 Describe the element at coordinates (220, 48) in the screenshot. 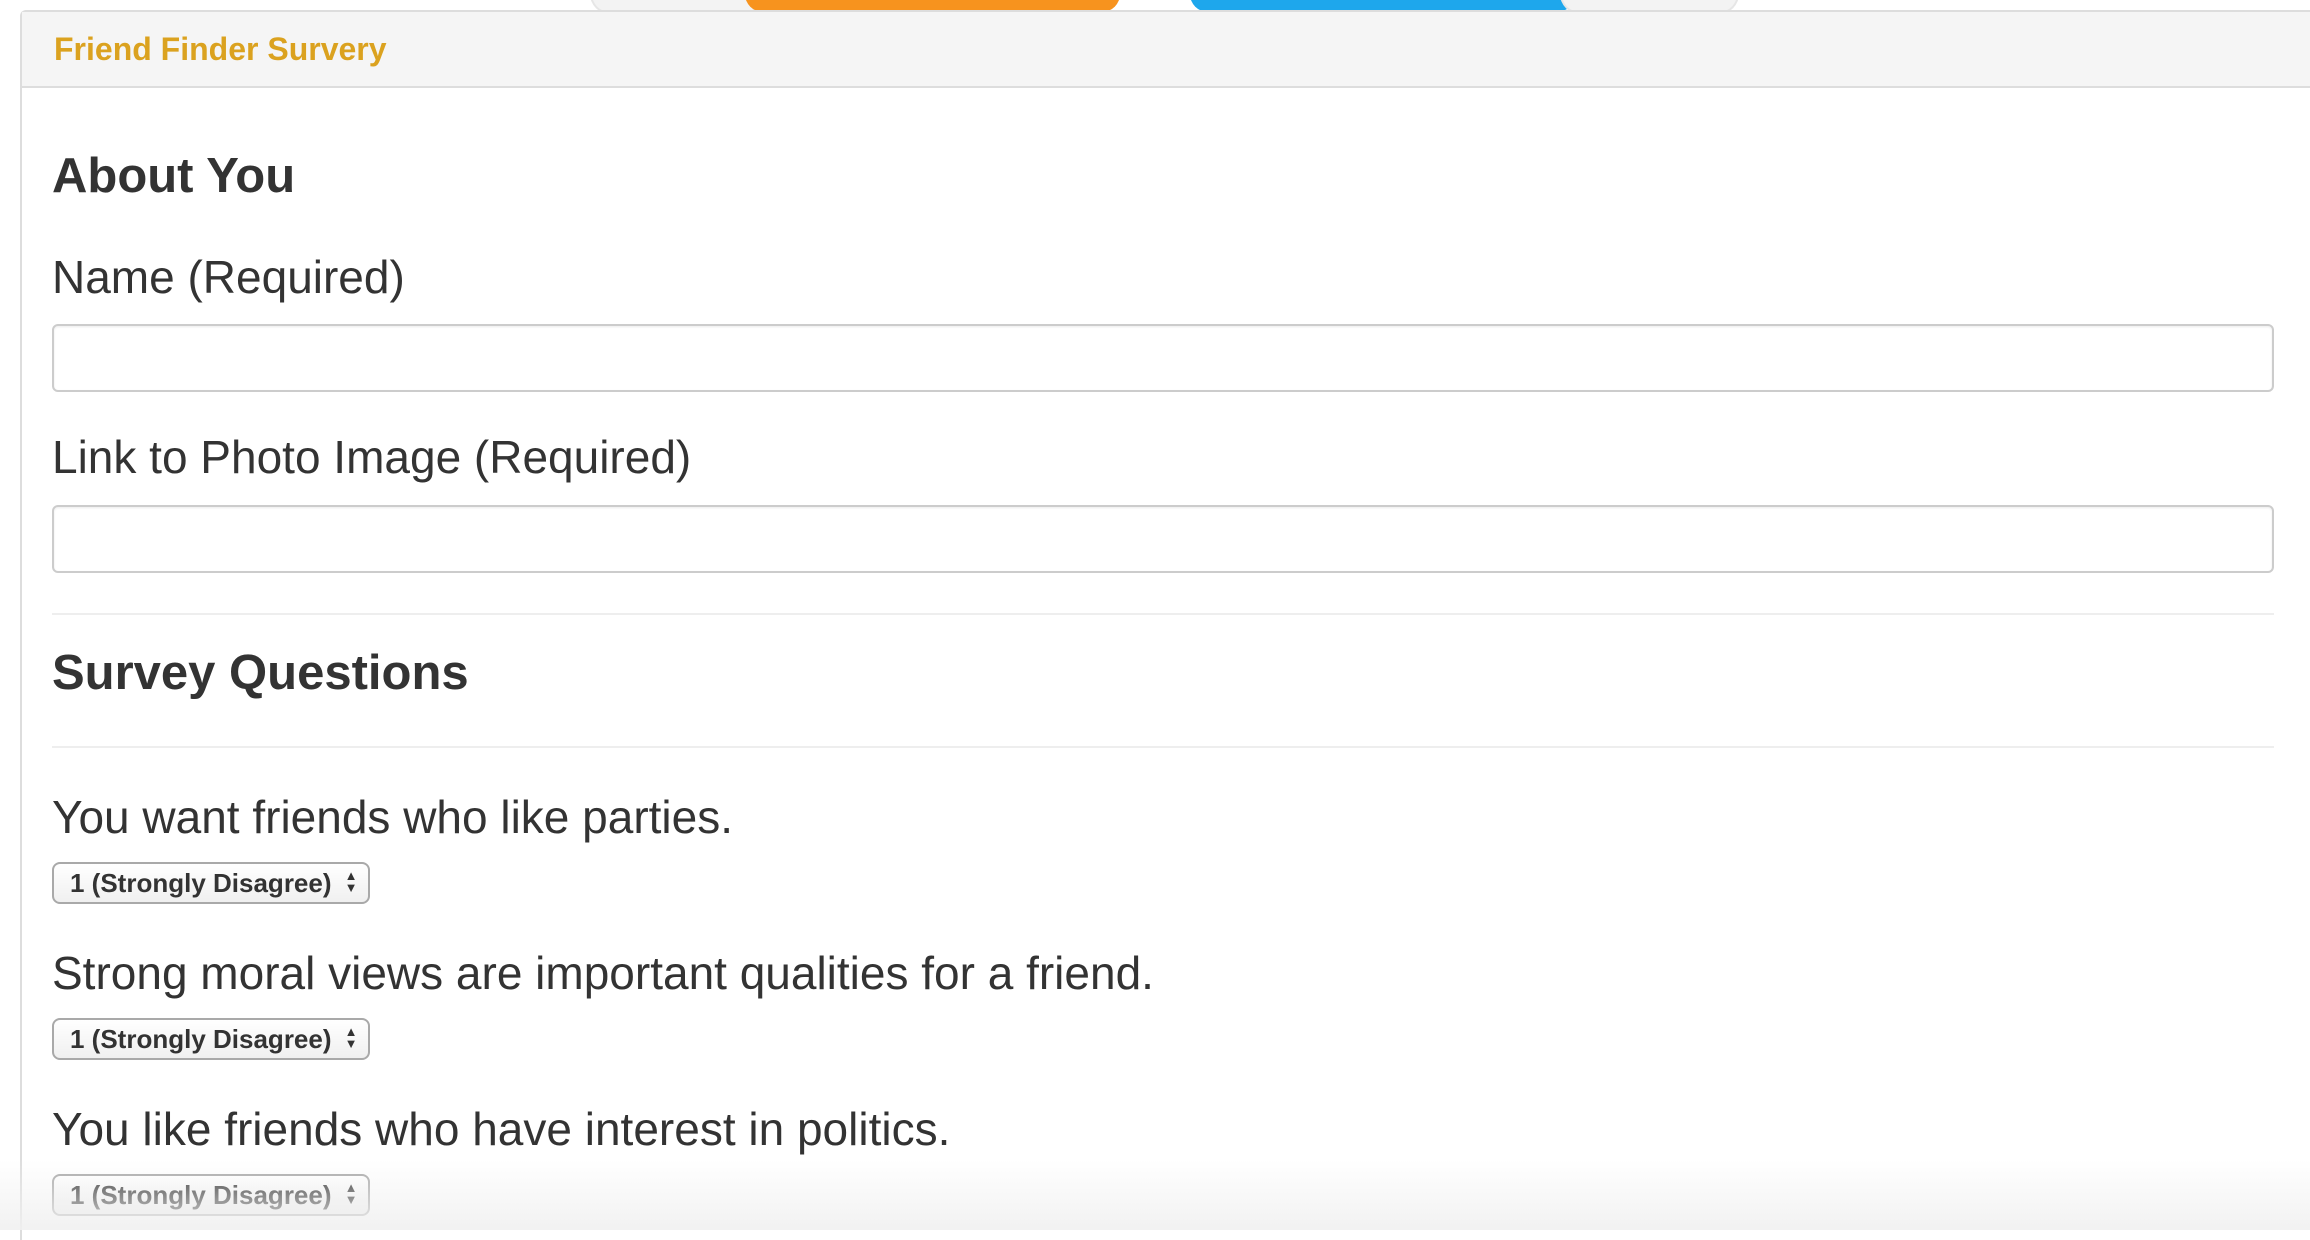

I see `panel-title: Friend Finder Survery` at that location.